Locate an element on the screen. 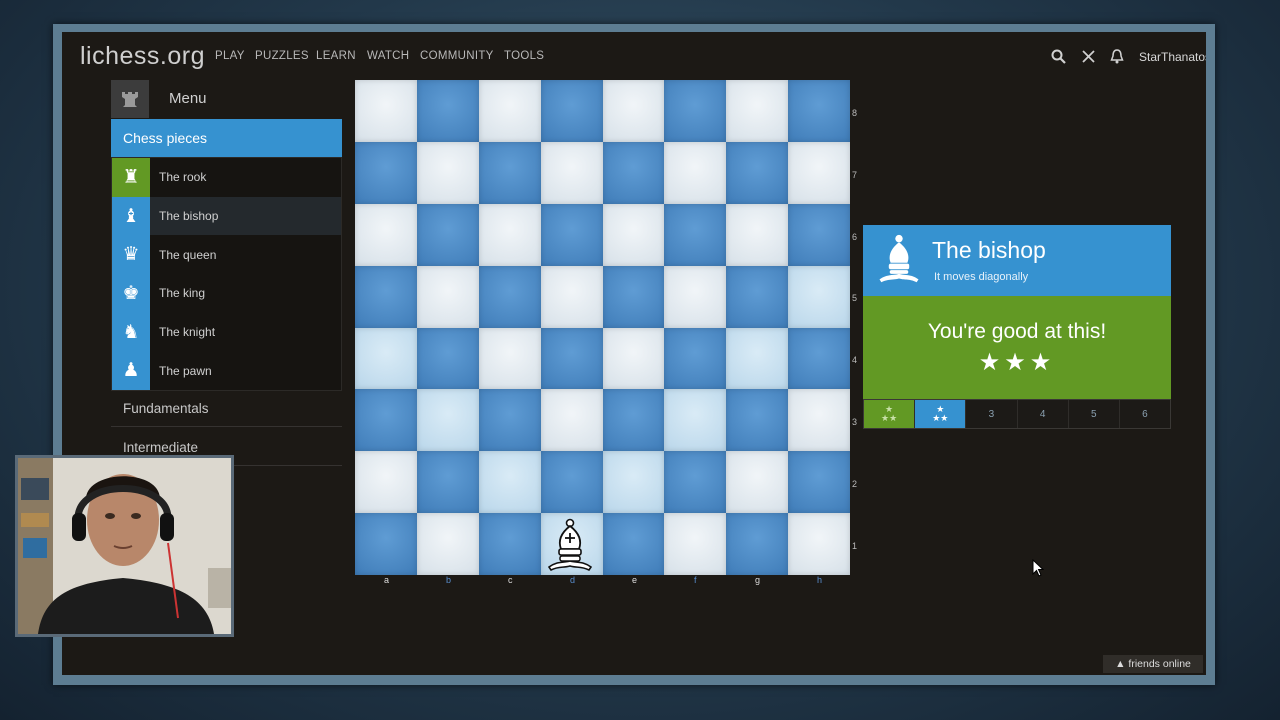  board-square-h3 is located at coordinates (819, 420).